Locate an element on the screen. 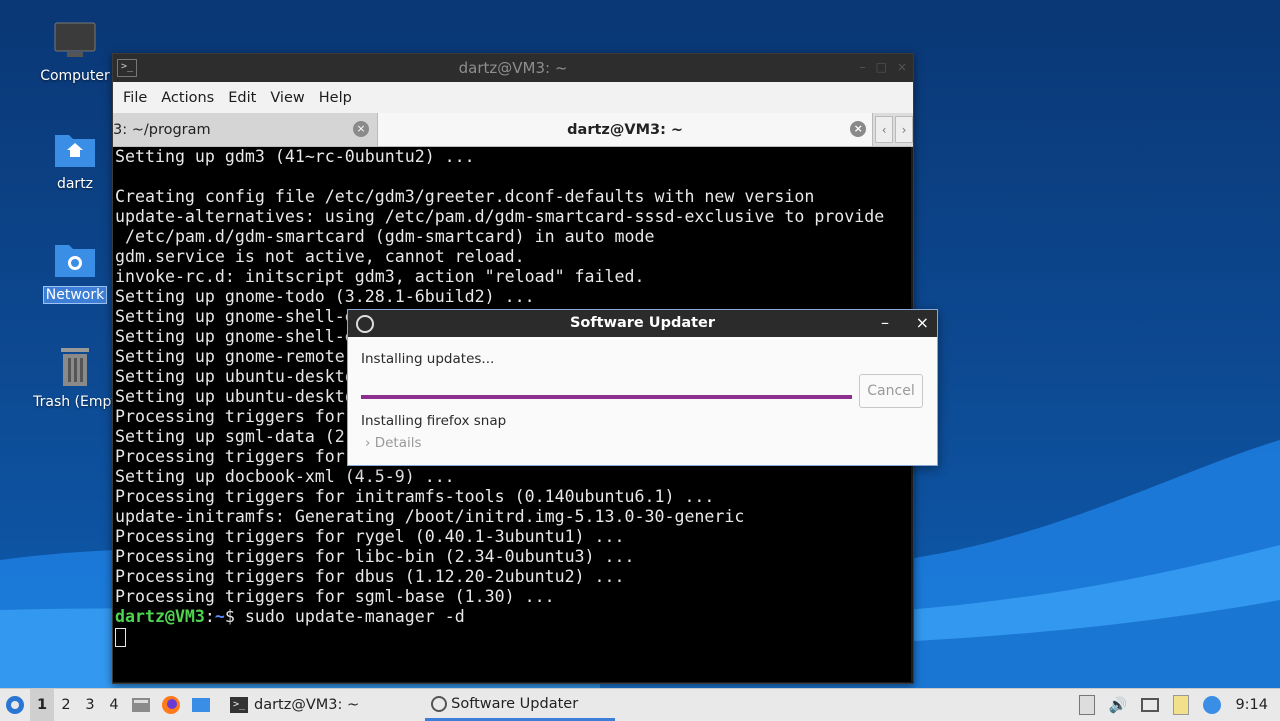 Image resolution: width=1280 pixels, height=721 pixels. desktop-icon-network: Network is located at coordinates (75, 270).